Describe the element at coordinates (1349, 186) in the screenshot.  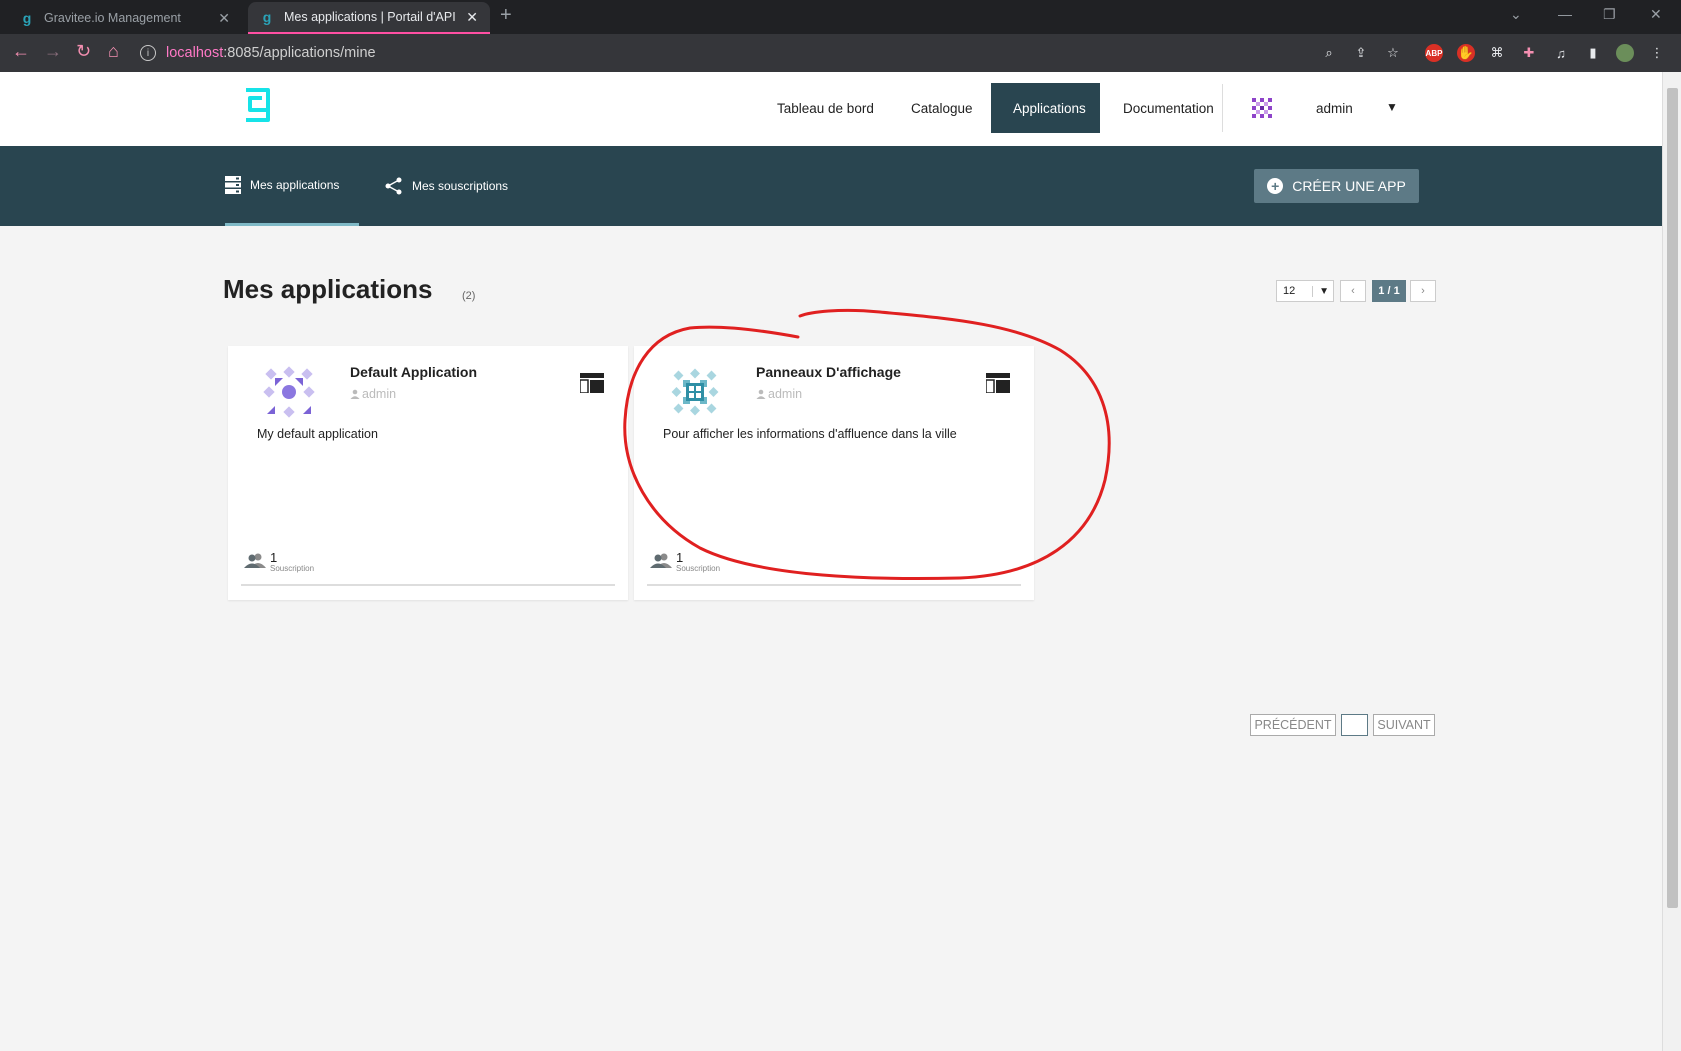
I see `create-app-label: CRÉER UNE APP` at that location.